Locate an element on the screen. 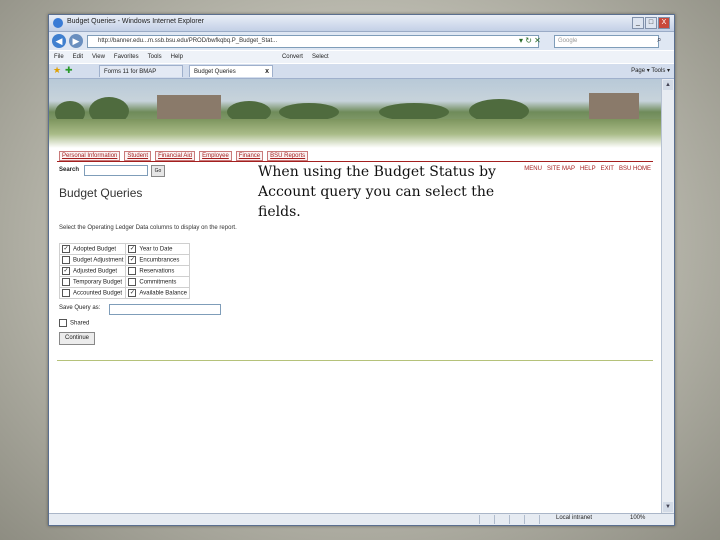  refresh-icon: ▾ ↻ ✕ is located at coordinates (530, 40).